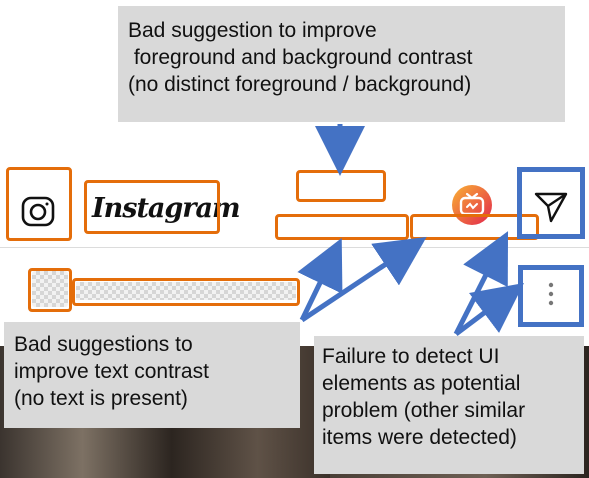 The width and height of the screenshot is (589, 478). I want to click on callout-left-line-3: (no text is present), so click(101, 398).